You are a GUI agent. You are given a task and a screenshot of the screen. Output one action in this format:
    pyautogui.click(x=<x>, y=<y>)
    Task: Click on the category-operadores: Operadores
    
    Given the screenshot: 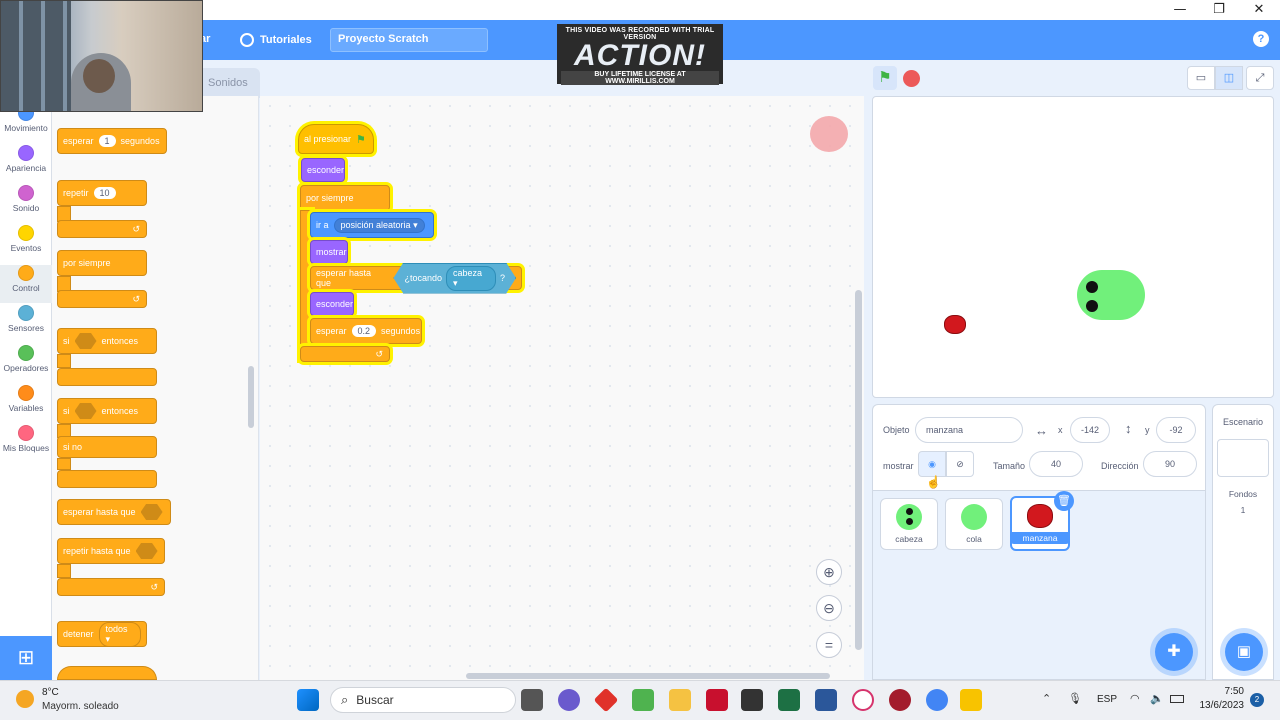 What is the action you would take?
    pyautogui.click(x=26, y=364)
    